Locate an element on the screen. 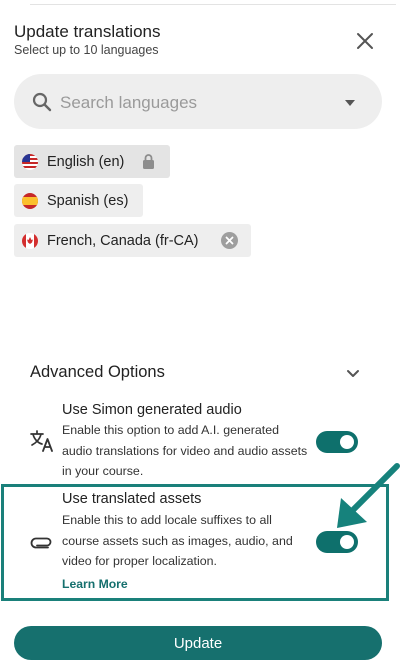  option-title: Use Simon generated audio is located at coordinates (152, 410).